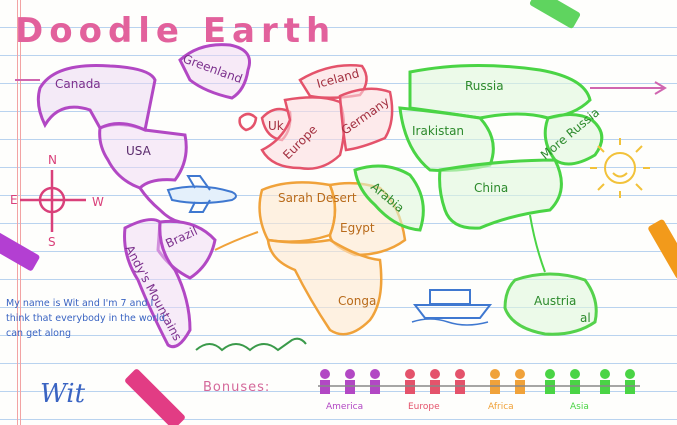  What do you see at coordinates (52, 242) in the screenshot?
I see `compass-s: S` at bounding box center [52, 242].